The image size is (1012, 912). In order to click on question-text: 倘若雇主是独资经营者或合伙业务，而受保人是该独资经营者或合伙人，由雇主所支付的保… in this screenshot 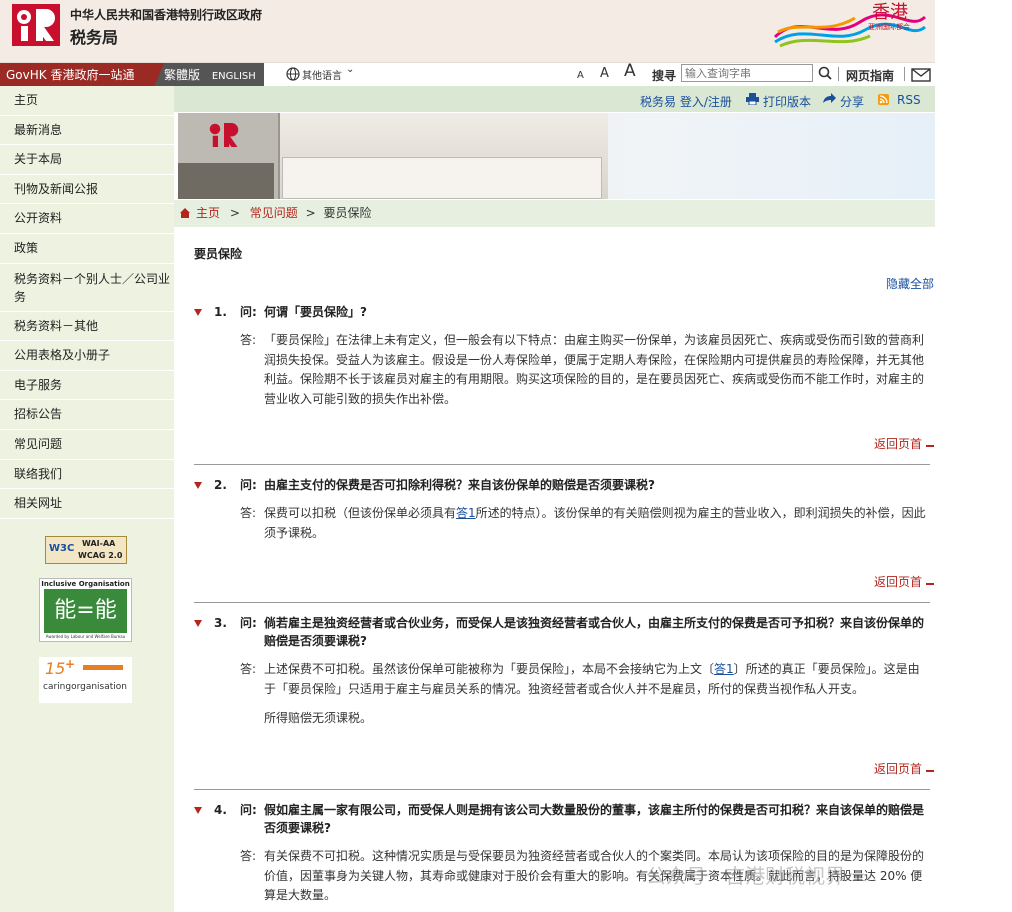, I will do `click(594, 632)`.